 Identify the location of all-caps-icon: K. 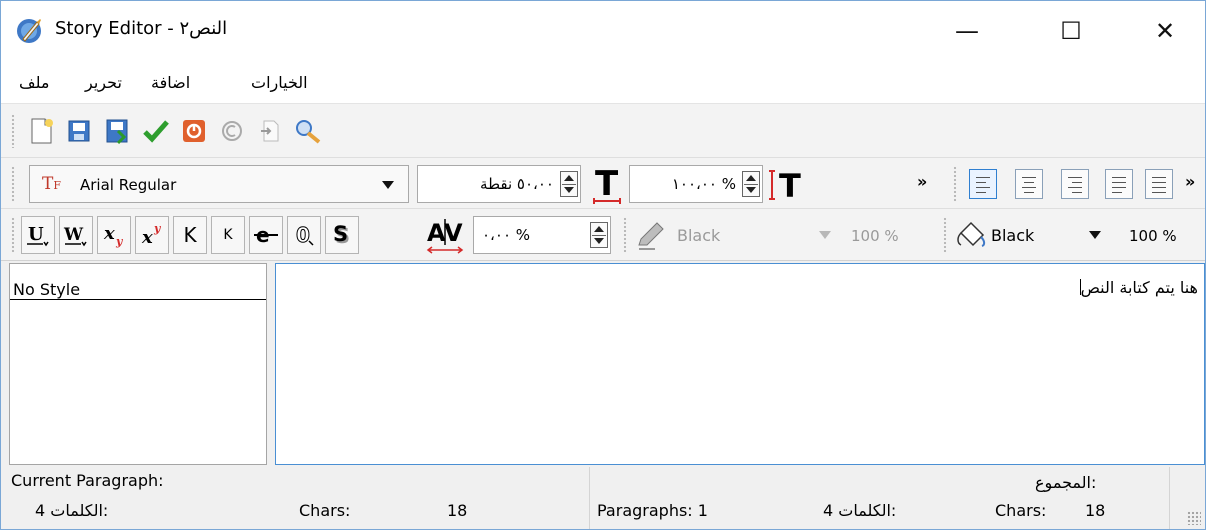
(190, 235).